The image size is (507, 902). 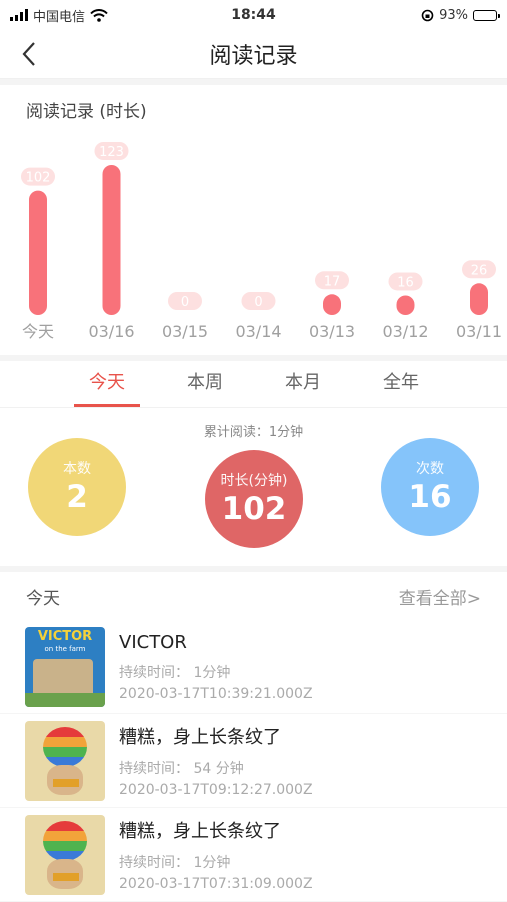 I want to click on x-tick-label: 03/16, so click(x=111, y=331).